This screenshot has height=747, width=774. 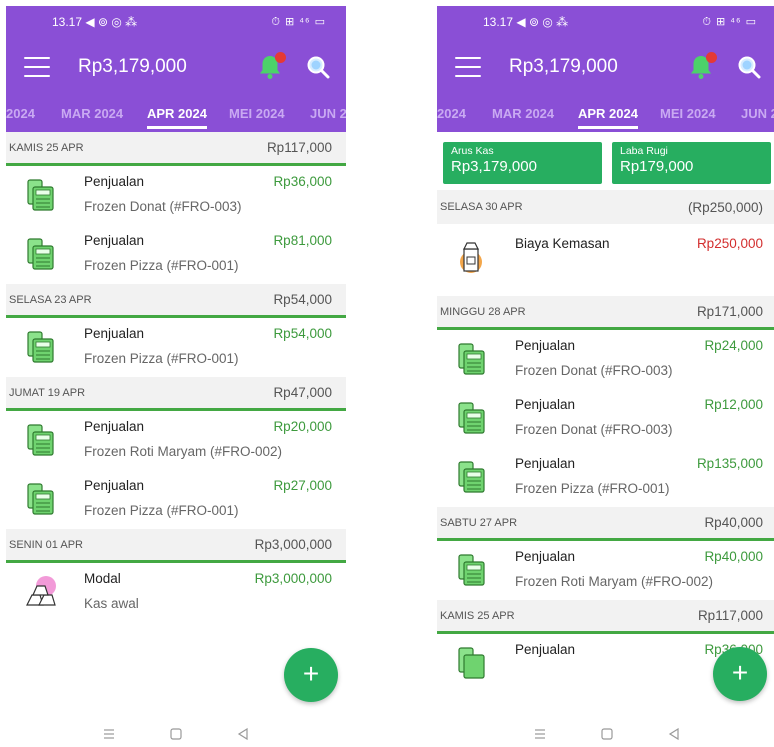 I want to click on transaction-amount: Rp12,000, so click(x=733, y=404).